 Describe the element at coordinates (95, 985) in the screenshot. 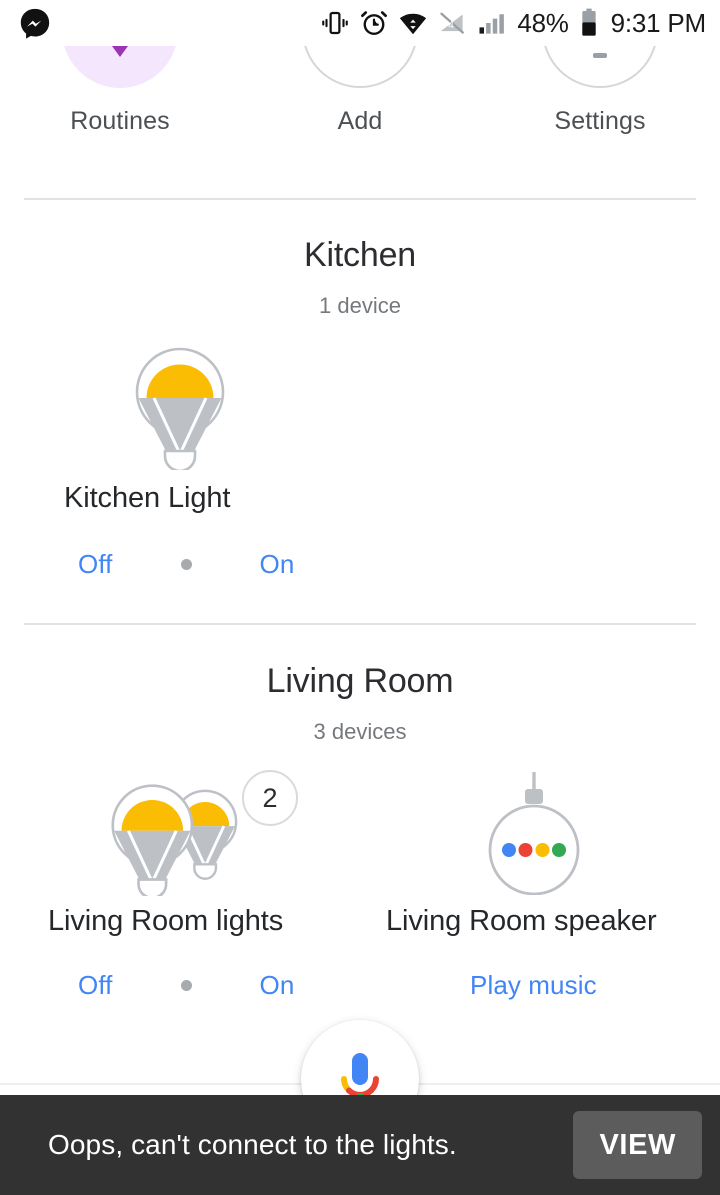

I see `living-room-lights-off-button: Off` at that location.